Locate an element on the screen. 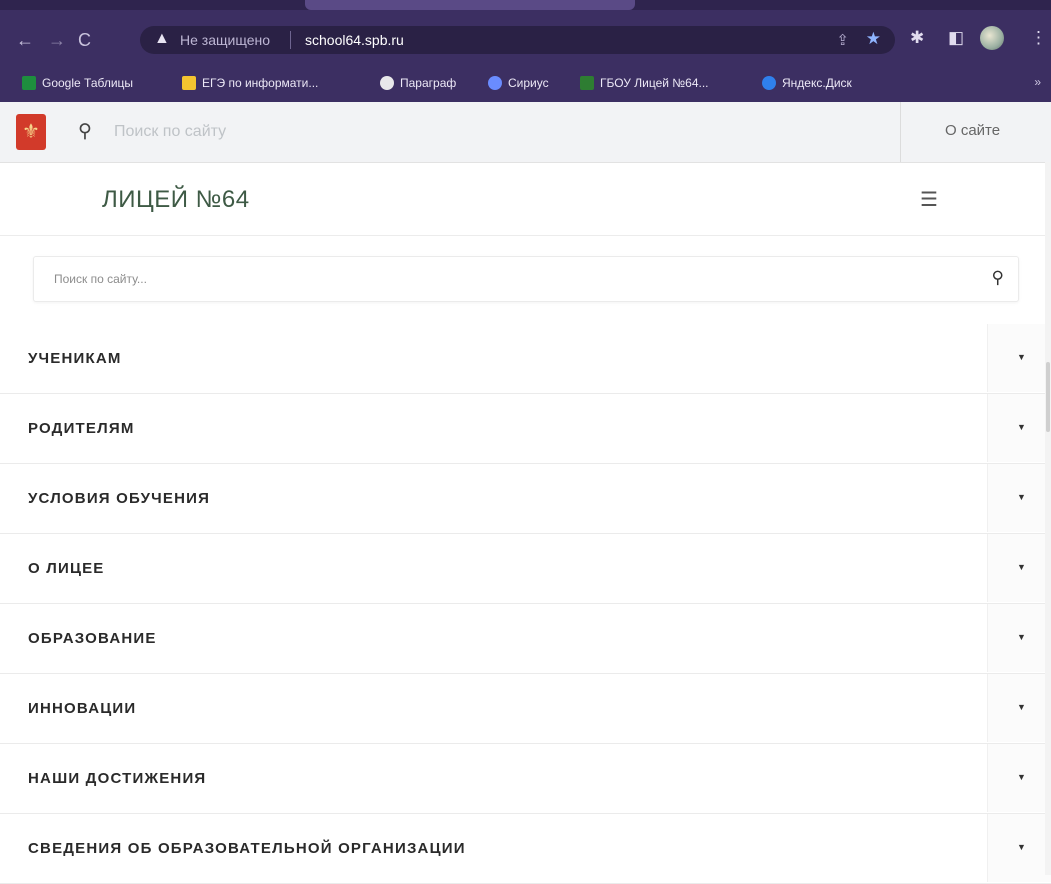 Image resolution: width=1051 pixels, height=884 pixels. menu-item-label: РОДИТЕЛЯМ is located at coordinates (81, 428).